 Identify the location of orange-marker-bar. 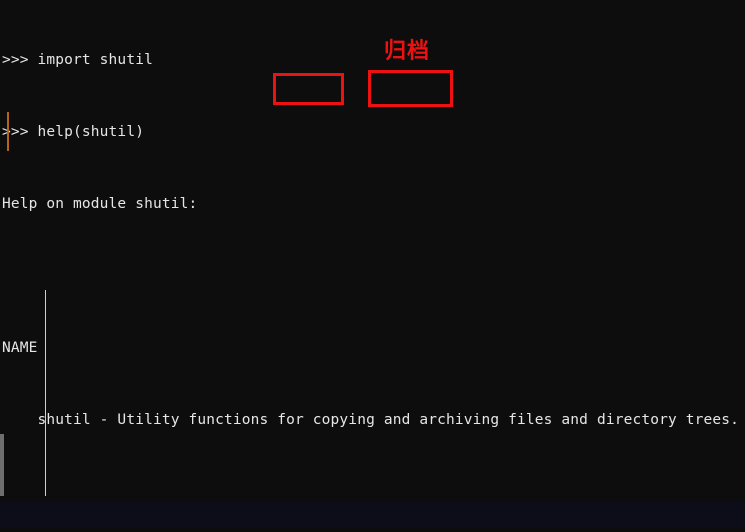
(8, 131).